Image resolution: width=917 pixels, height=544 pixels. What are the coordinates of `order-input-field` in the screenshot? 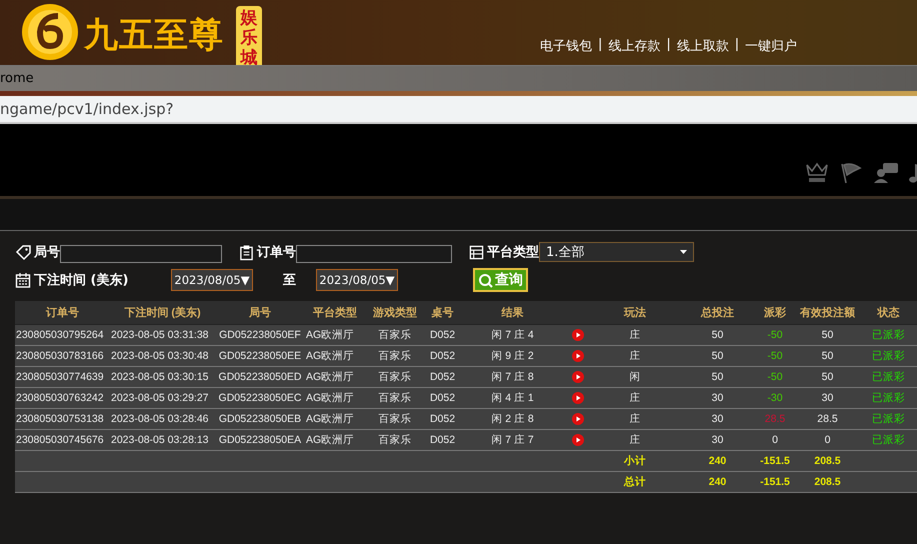 It's located at (374, 254).